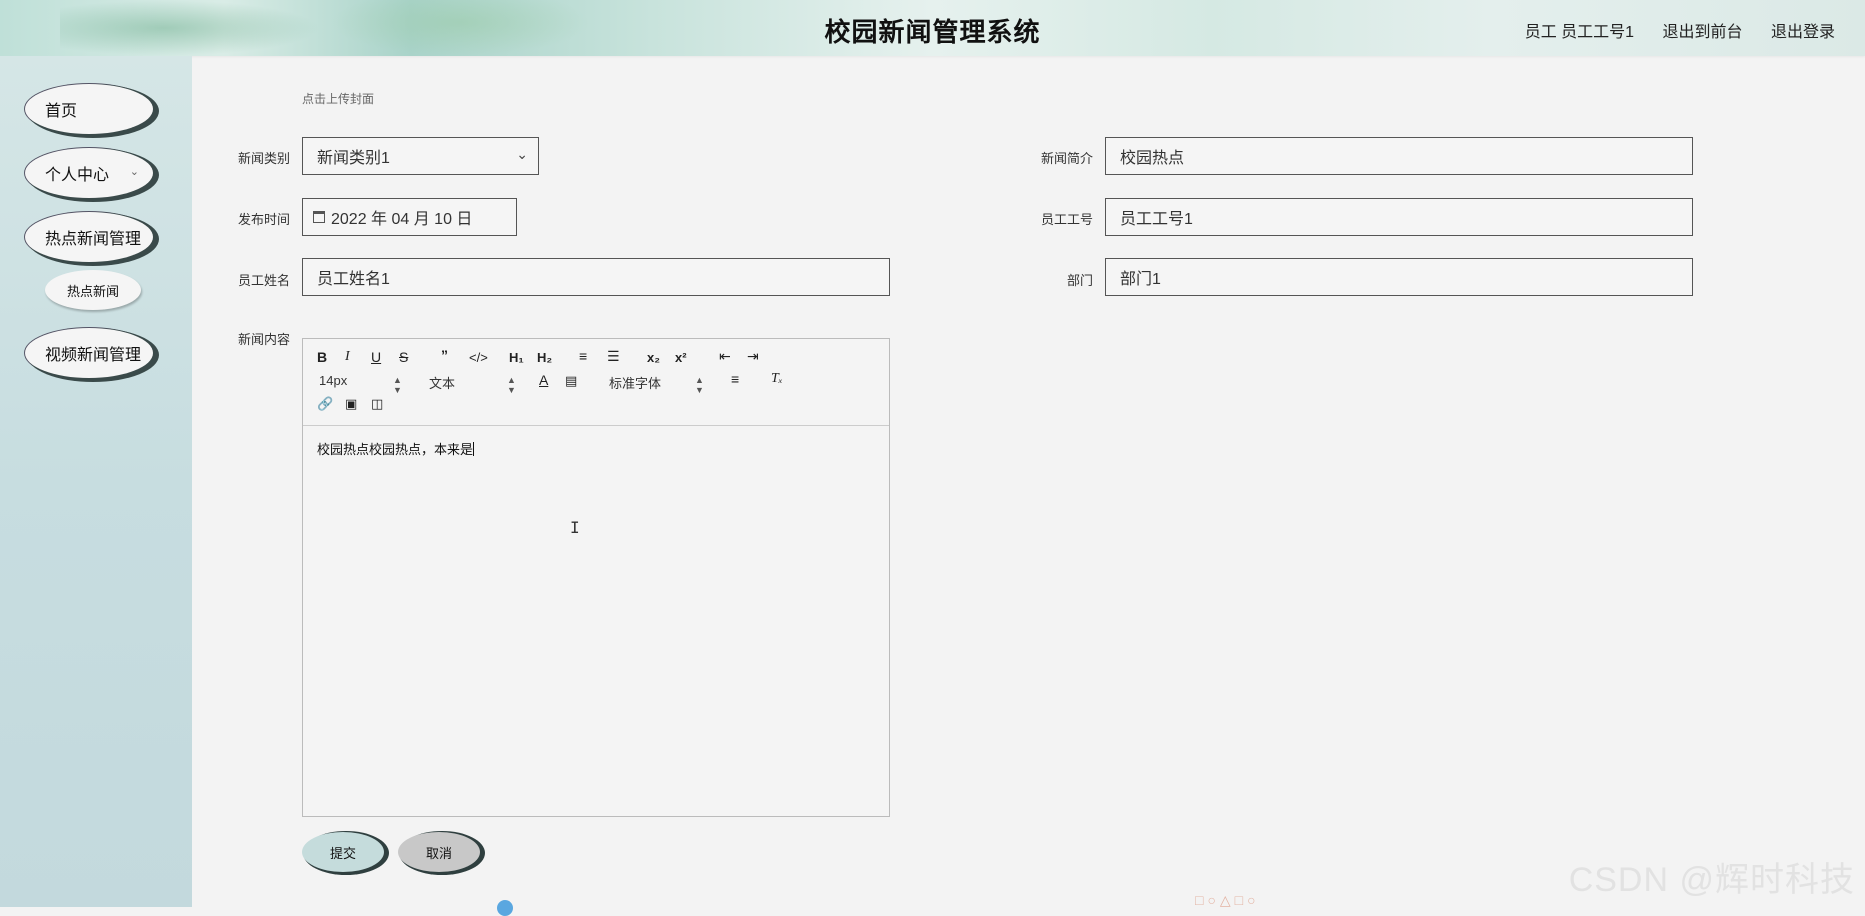 This screenshot has height=916, width=1865. I want to click on header-1-icon: H₁, so click(516, 357).